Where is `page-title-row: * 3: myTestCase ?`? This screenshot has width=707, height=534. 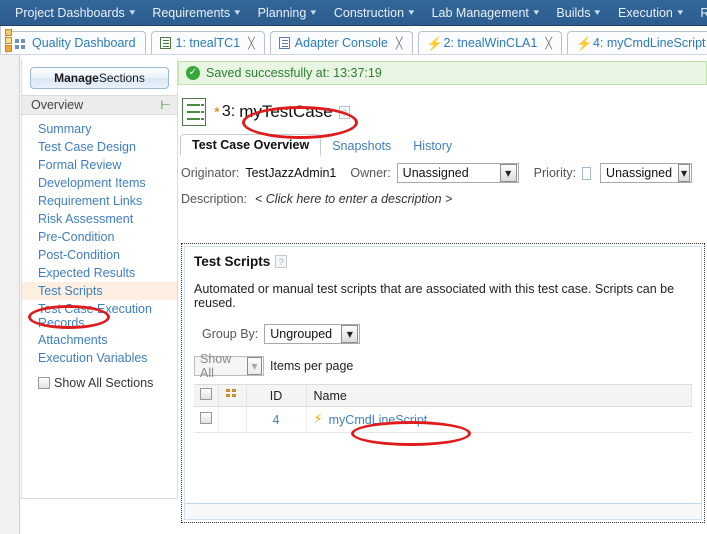 page-title-row: * 3: myTestCase ? is located at coordinates (442, 112).